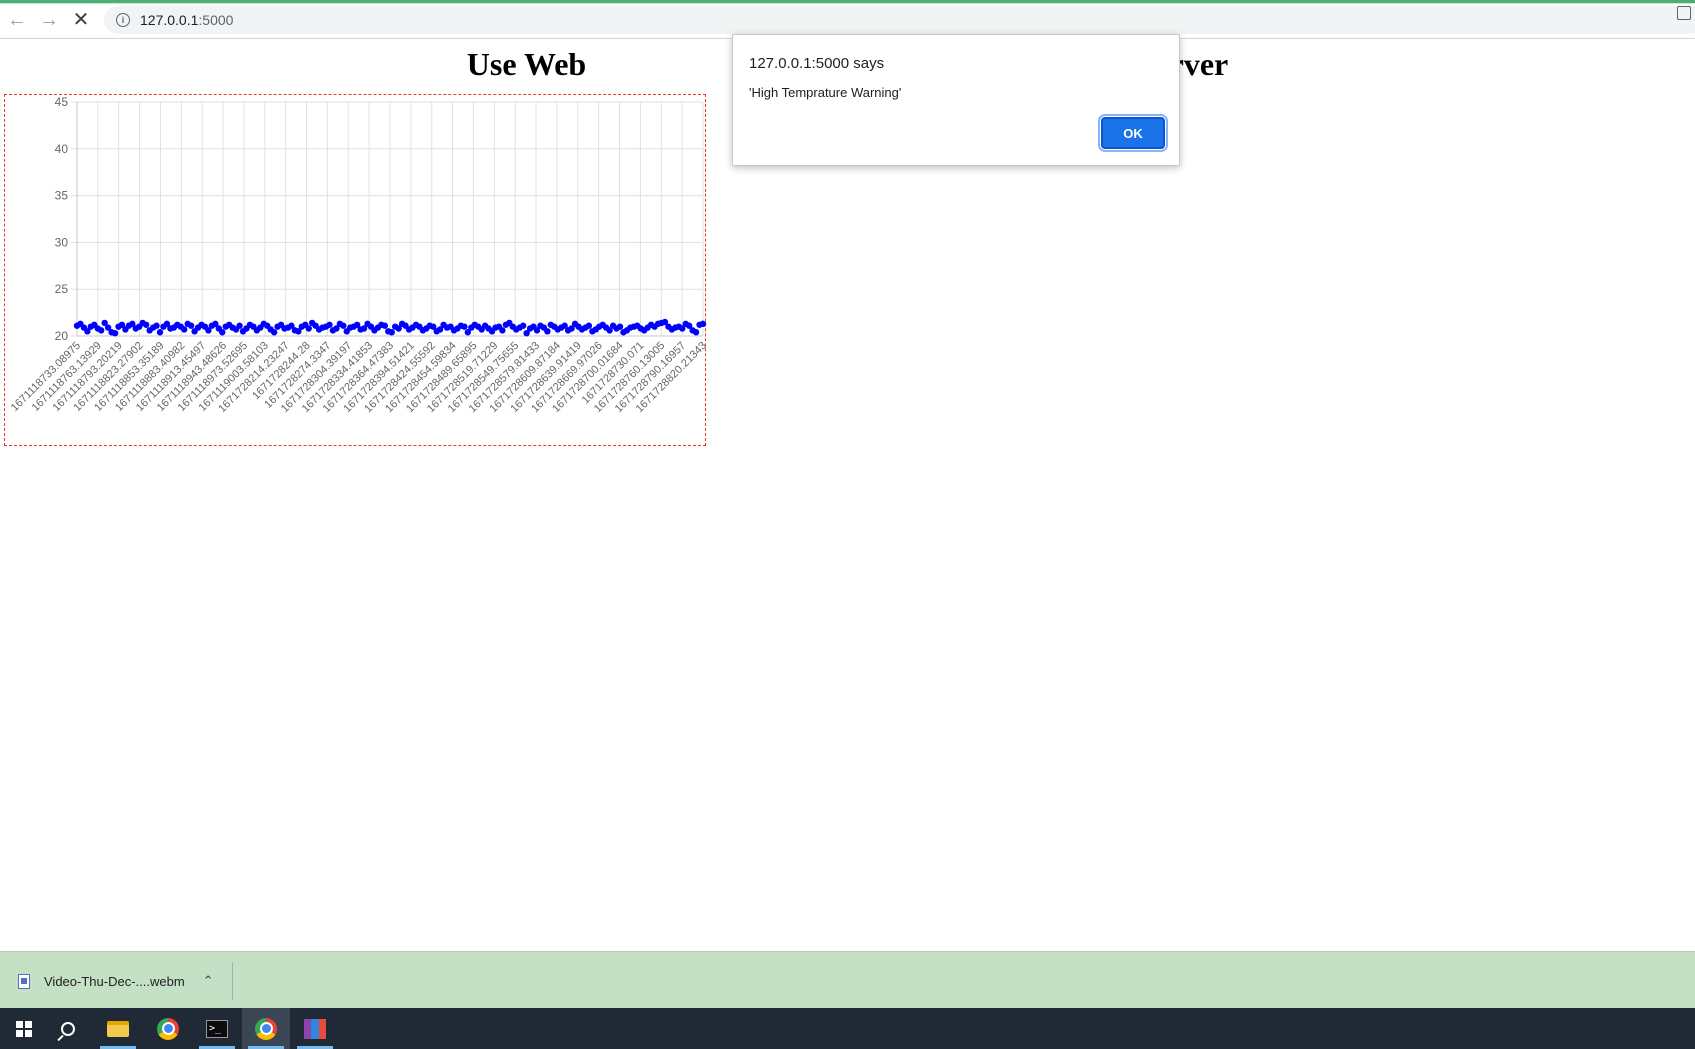 This screenshot has width=1695, height=1049. What do you see at coordinates (114, 981) in the screenshot?
I see `download-file-name: Video-Thu-Dec-....webm` at bounding box center [114, 981].